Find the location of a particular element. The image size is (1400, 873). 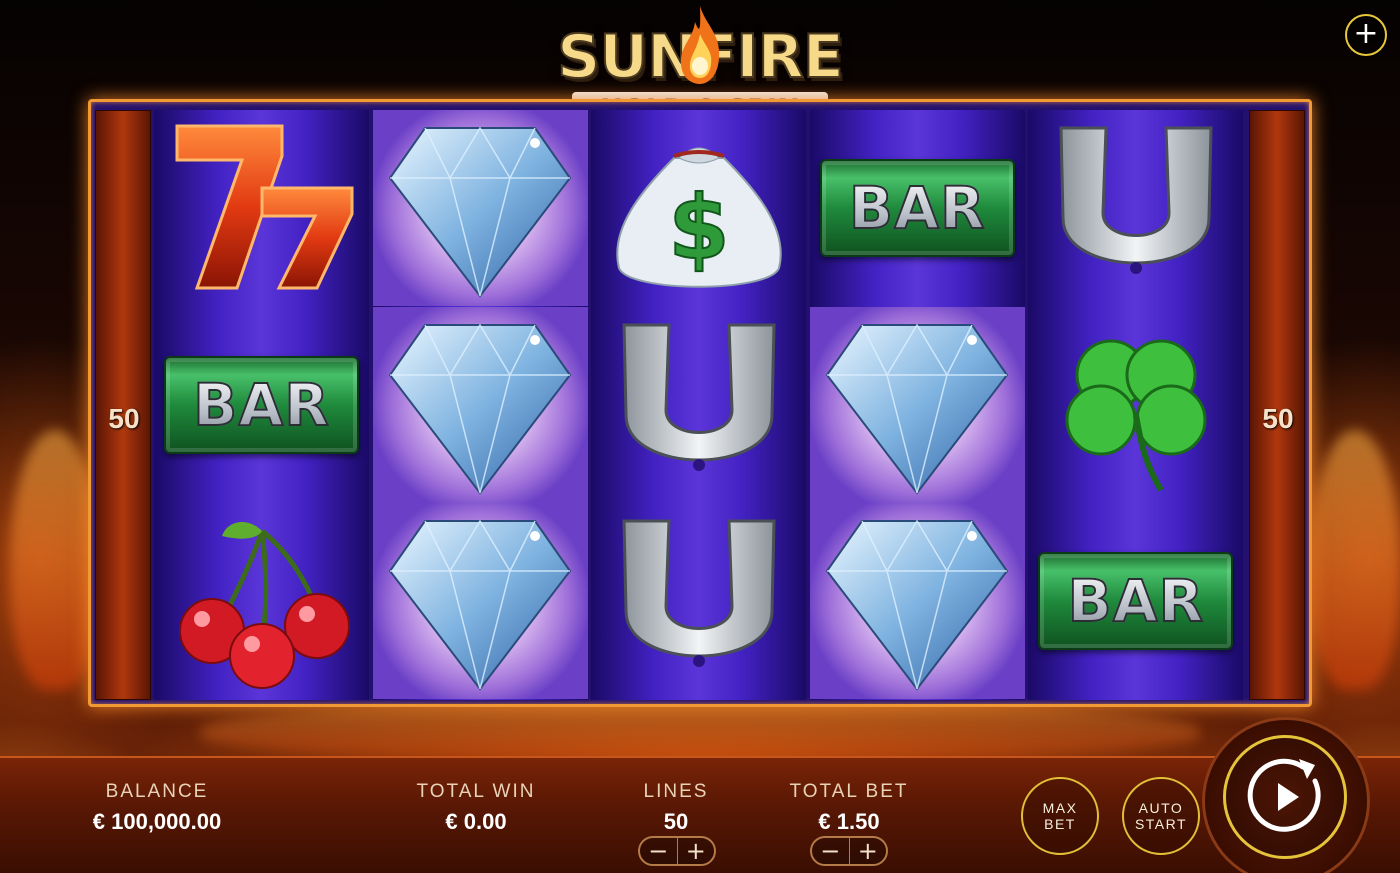

total-bet-value: € 1.50 is located at coordinates (849, 821).